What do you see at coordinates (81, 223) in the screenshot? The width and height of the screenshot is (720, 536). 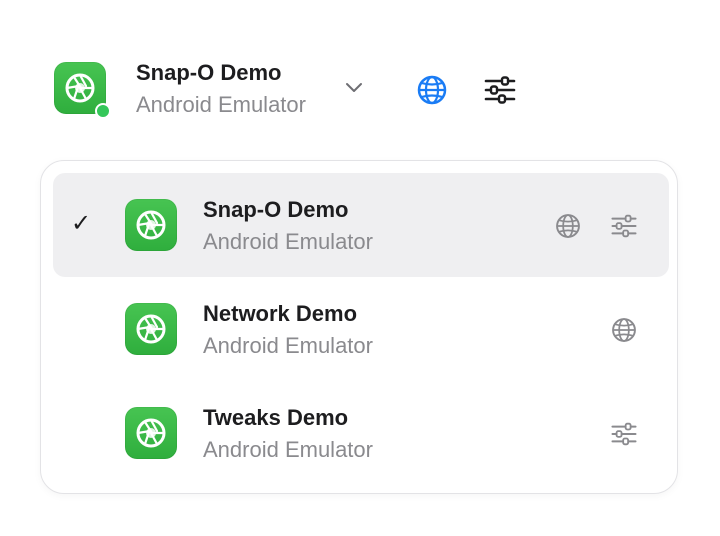 I see `checkmark-icon: ✓` at bounding box center [81, 223].